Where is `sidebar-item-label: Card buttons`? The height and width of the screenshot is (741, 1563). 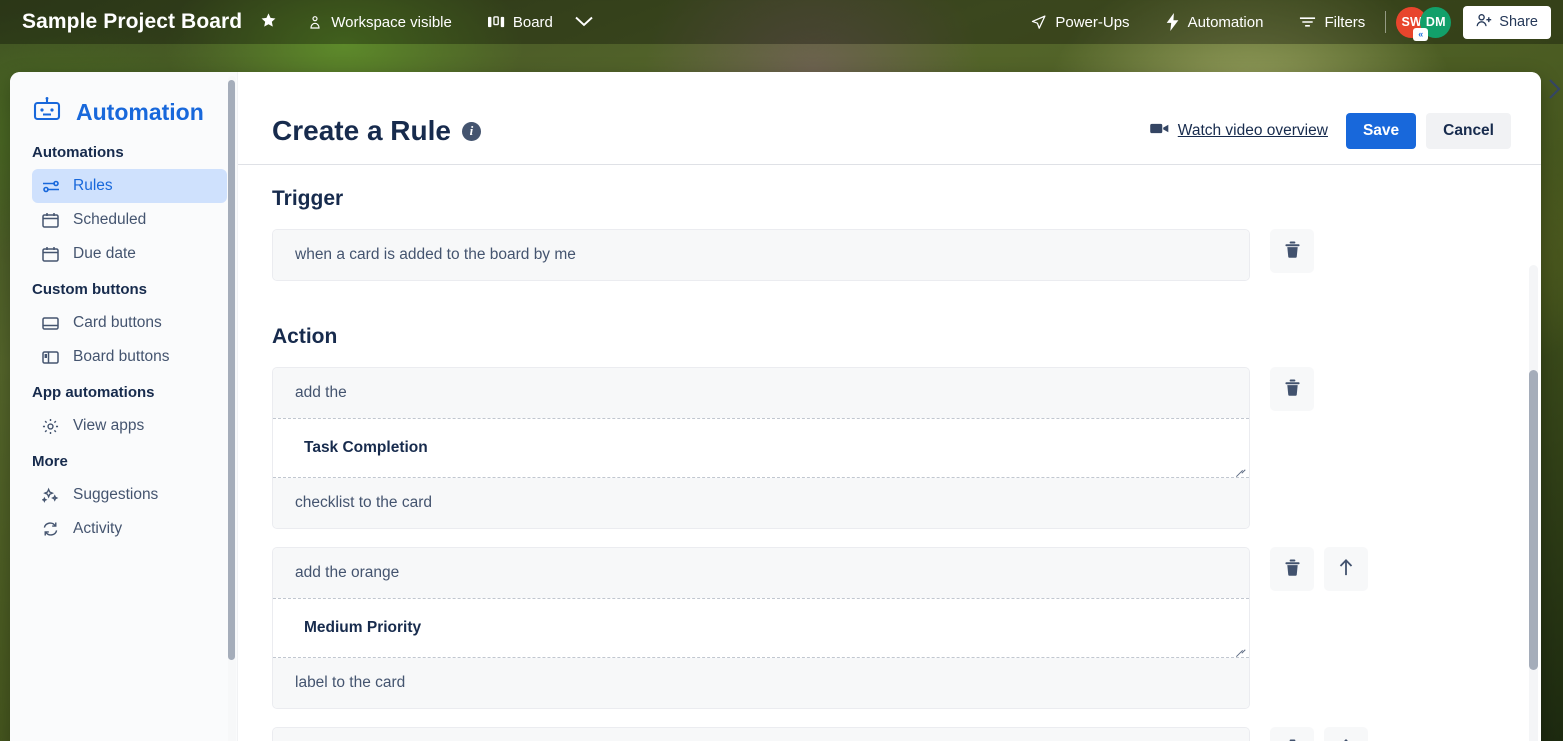
sidebar-item-label: Card buttons is located at coordinates (117, 322).